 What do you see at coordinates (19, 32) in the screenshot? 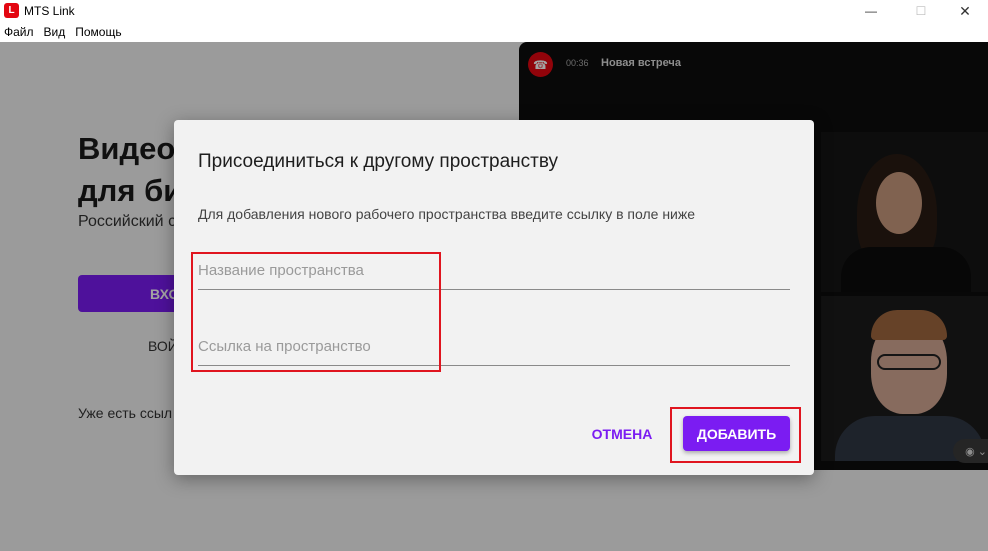
I see `menu-file: Файл` at bounding box center [19, 32].